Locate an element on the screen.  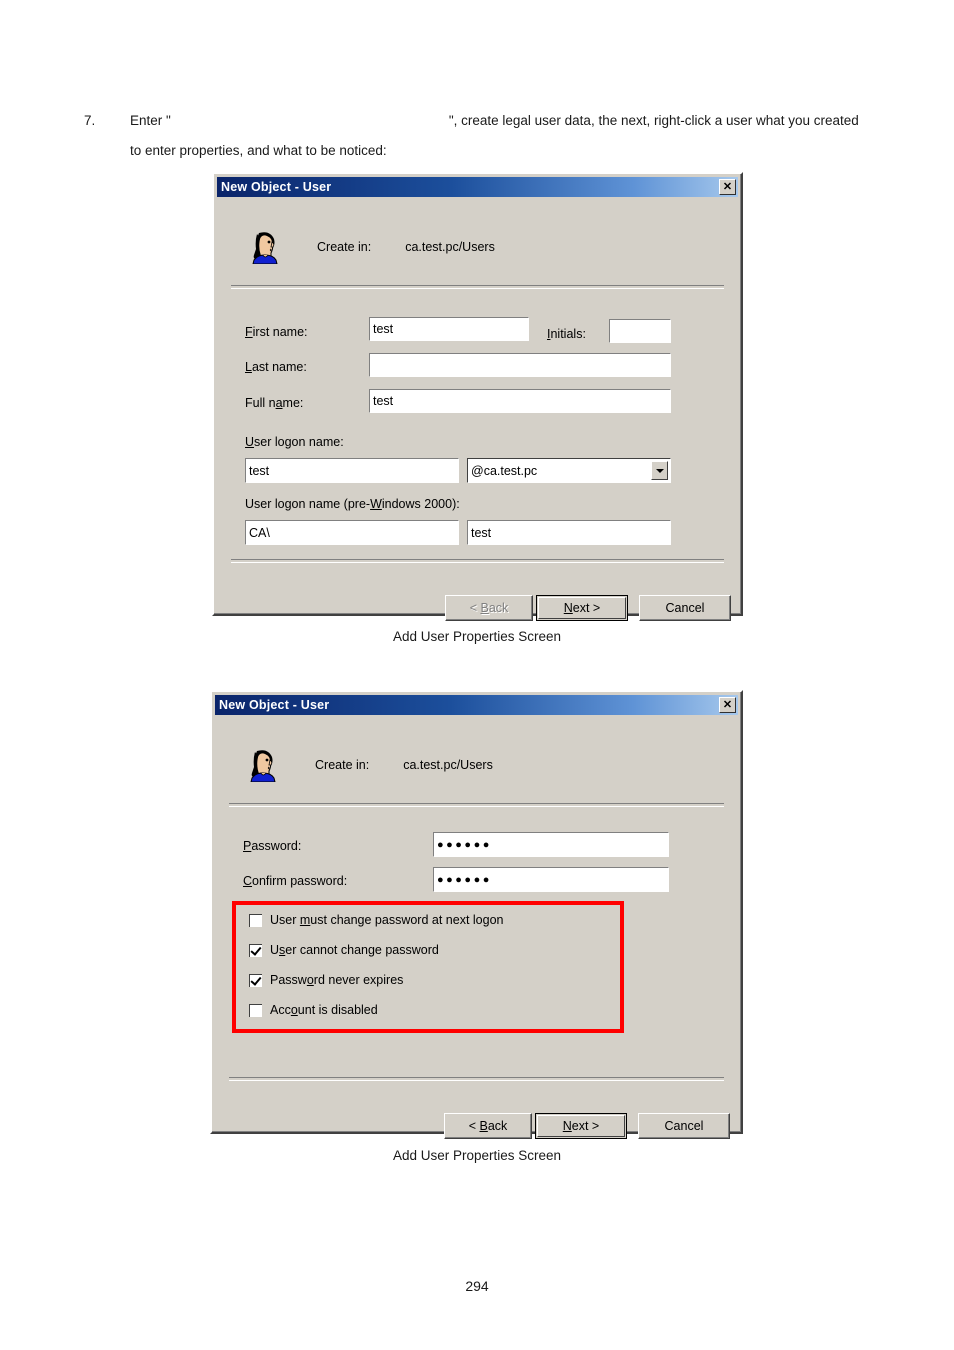
checkbox-label: User must change password at next logon is located at coordinates (387, 920).